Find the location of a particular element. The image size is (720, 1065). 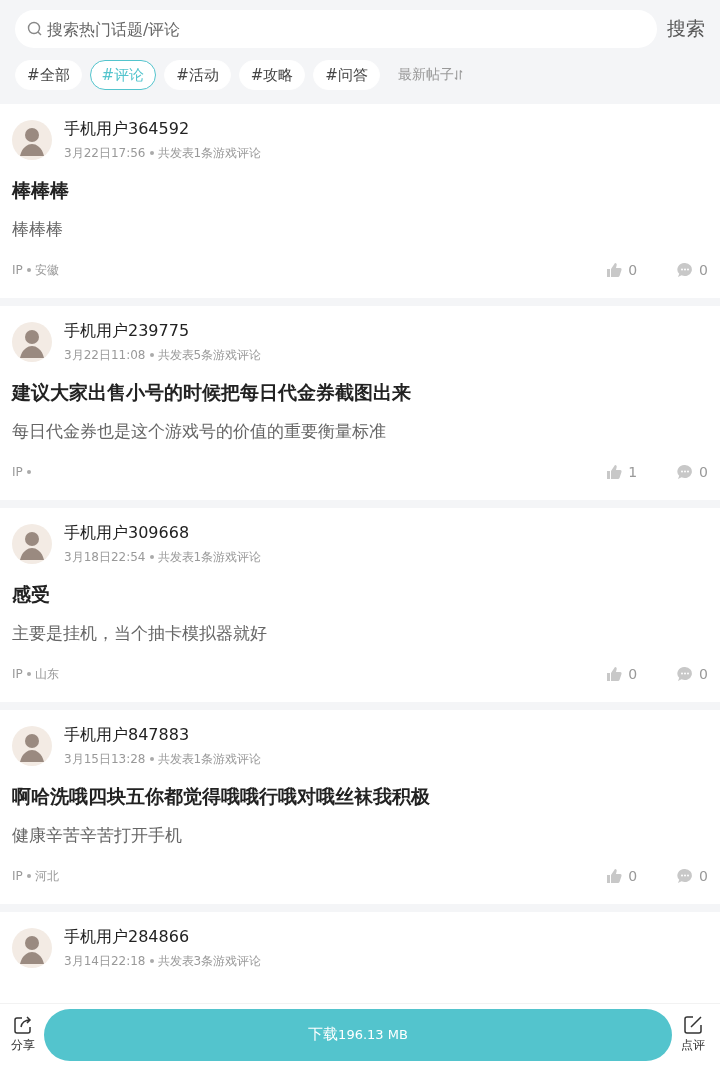

ip-region: 河北 is located at coordinates (46, 876).